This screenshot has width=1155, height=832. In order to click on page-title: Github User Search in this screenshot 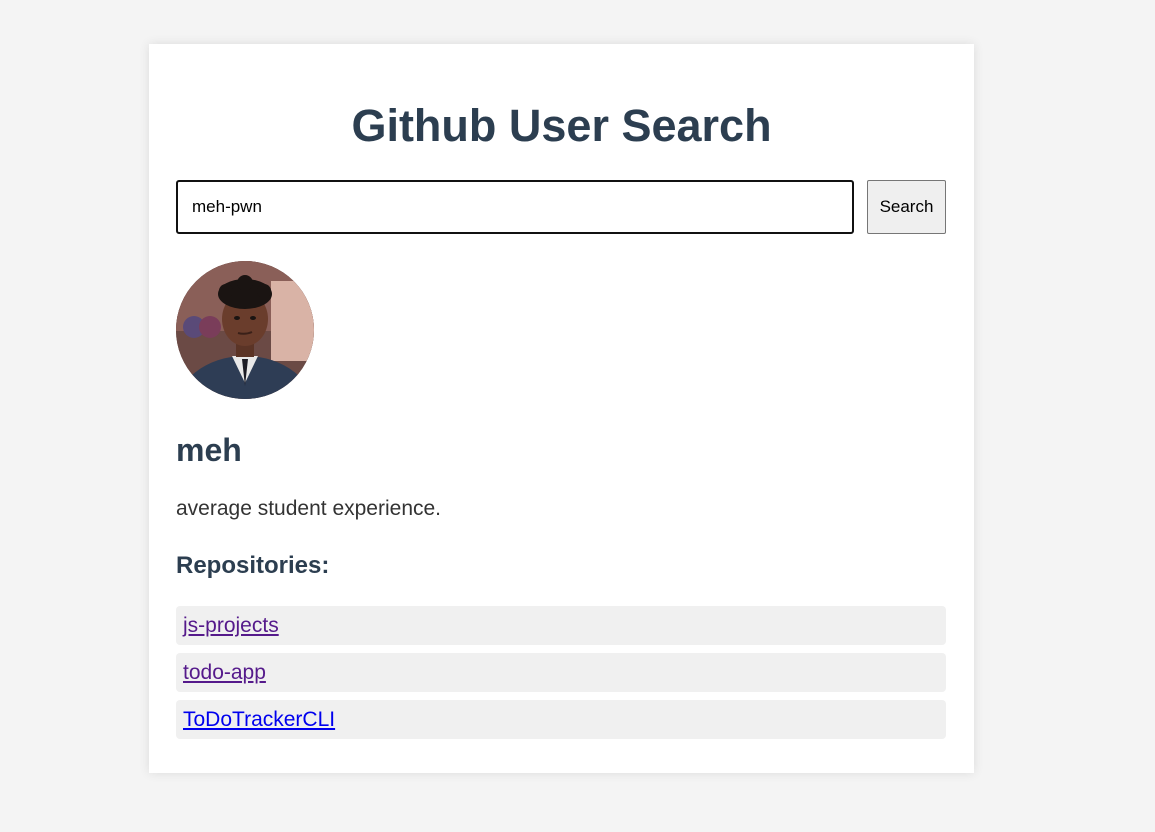, I will do `click(561, 125)`.